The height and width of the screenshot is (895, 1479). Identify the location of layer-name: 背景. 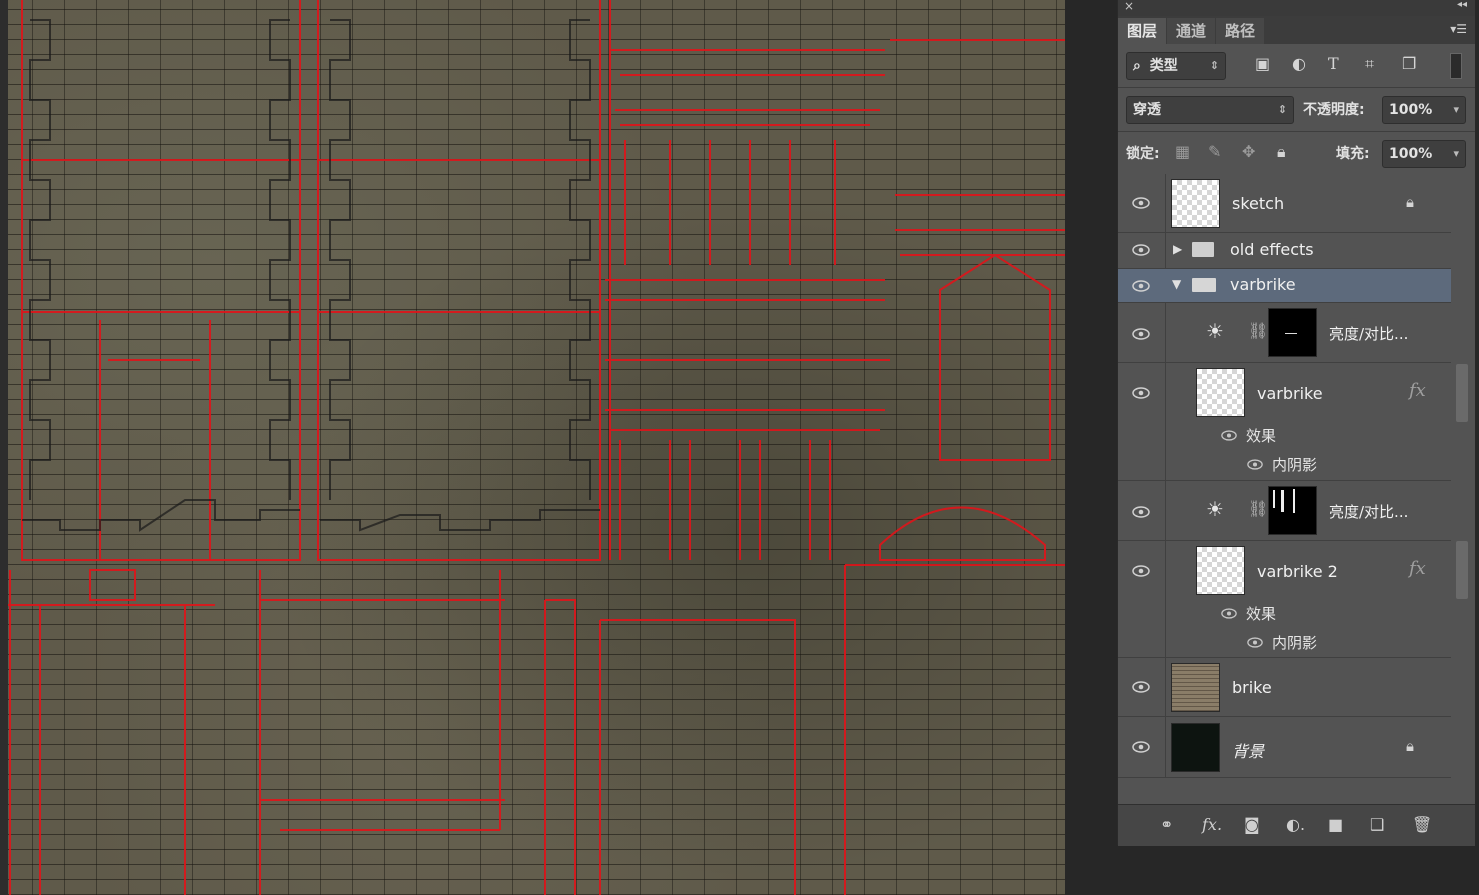
(1248, 750).